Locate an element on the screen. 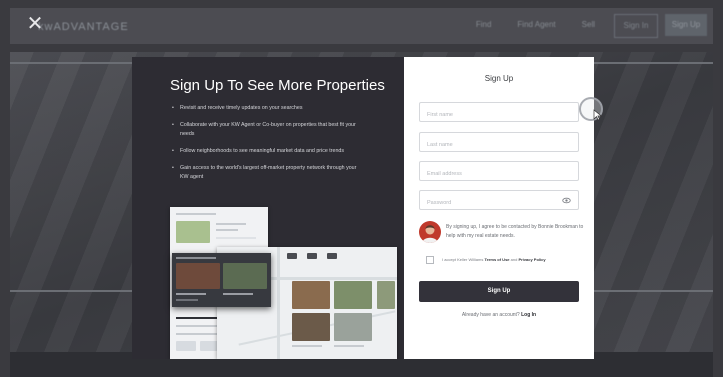 This screenshot has width=723, height=377. last-name-field is located at coordinates (499, 143).